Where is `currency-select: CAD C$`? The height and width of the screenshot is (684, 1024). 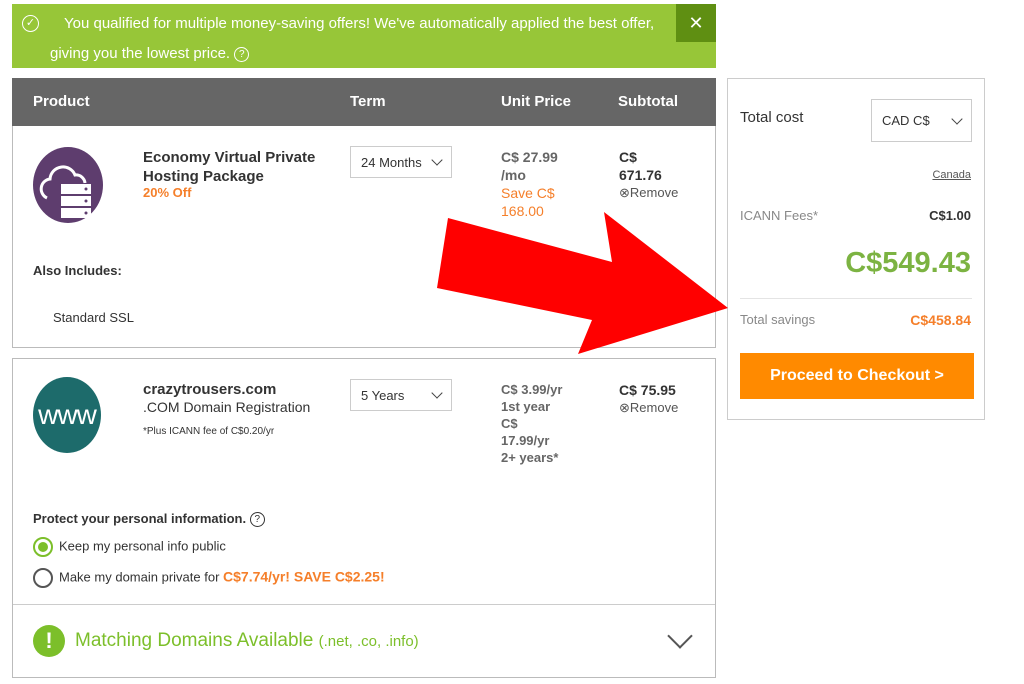 currency-select: CAD C$ is located at coordinates (921, 120).